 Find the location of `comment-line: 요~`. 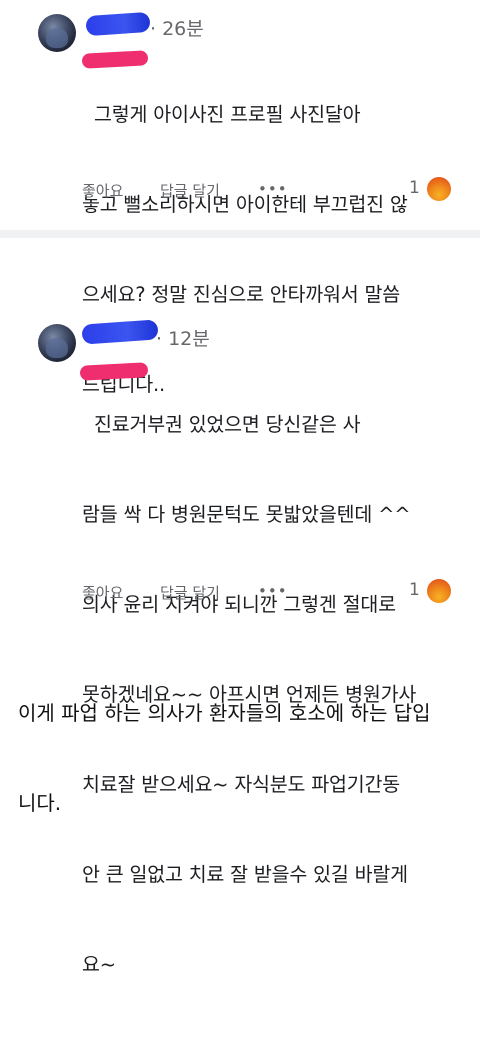

comment-line: 요~ is located at coordinates (99, 964).